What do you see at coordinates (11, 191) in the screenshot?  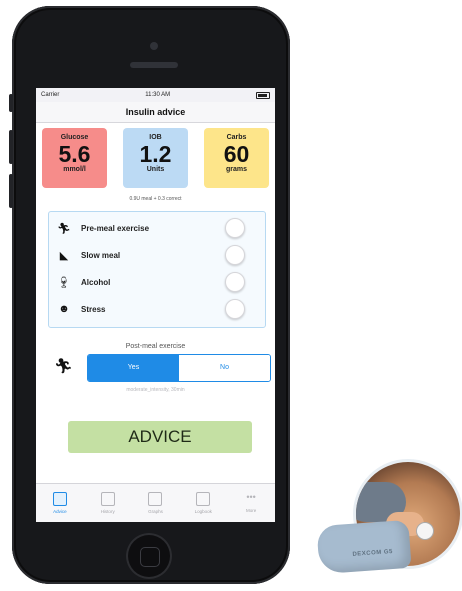 I see `volume-down-button` at bounding box center [11, 191].